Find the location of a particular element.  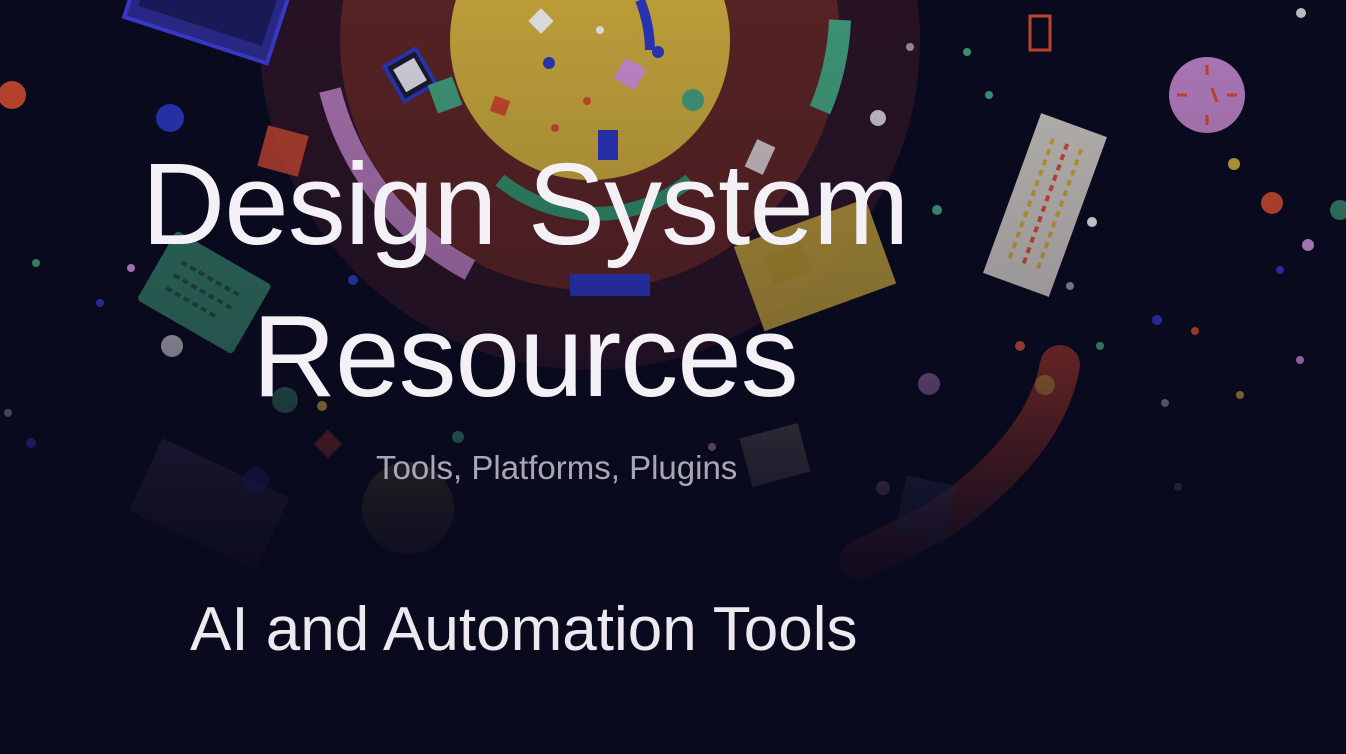

laptop-card is located at coordinates (208, 33).